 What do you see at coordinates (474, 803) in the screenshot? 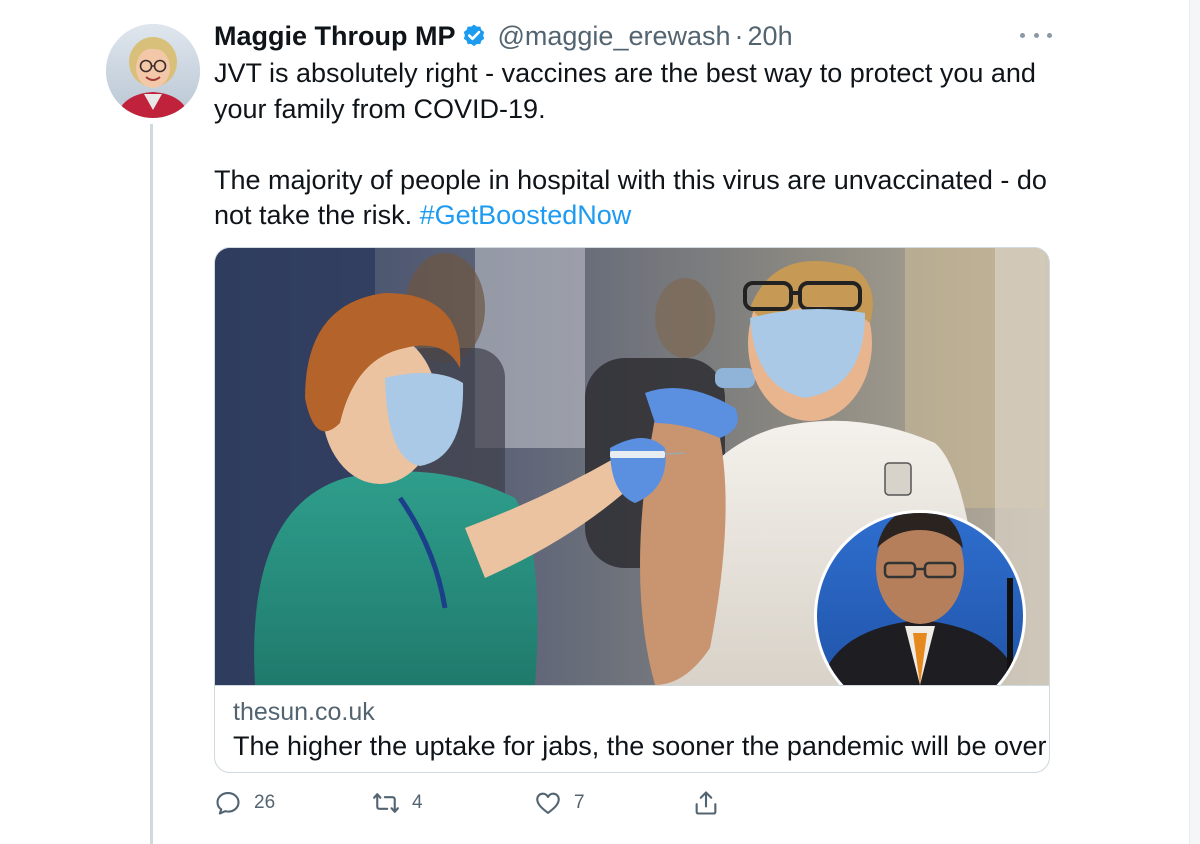
I see `tweet-actions: 26 4 7` at bounding box center [474, 803].